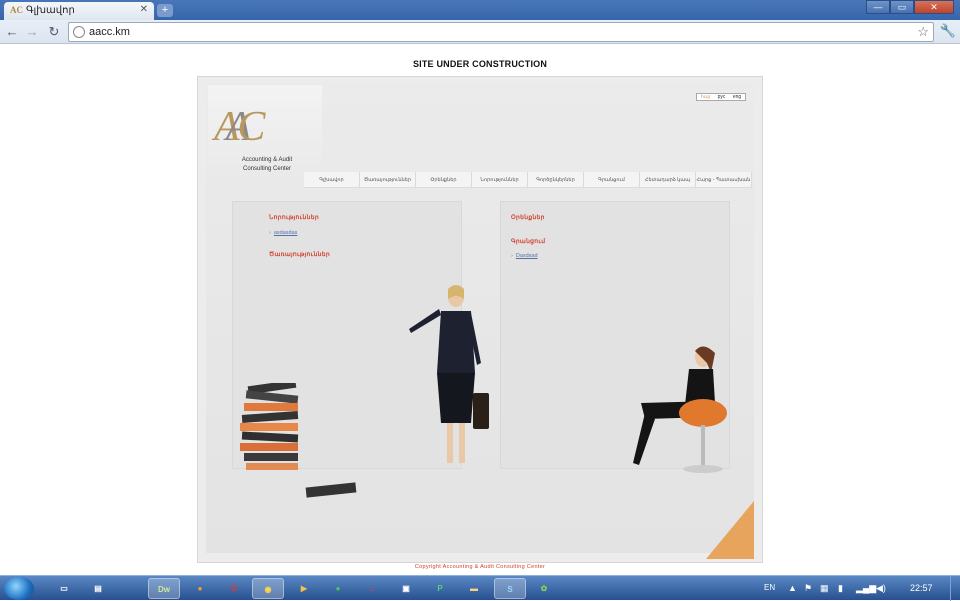 The width and height of the screenshot is (960, 601). I want to click on system-tray: EN ▲ ⚑ ▦ ▮ ▂▄▆ ◀) 22:57, so click(858, 588).